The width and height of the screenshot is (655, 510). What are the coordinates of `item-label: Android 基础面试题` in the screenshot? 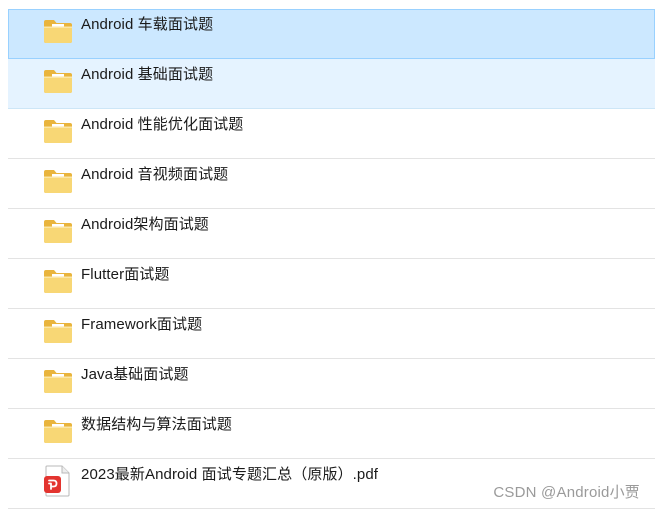 It's located at (147, 74).